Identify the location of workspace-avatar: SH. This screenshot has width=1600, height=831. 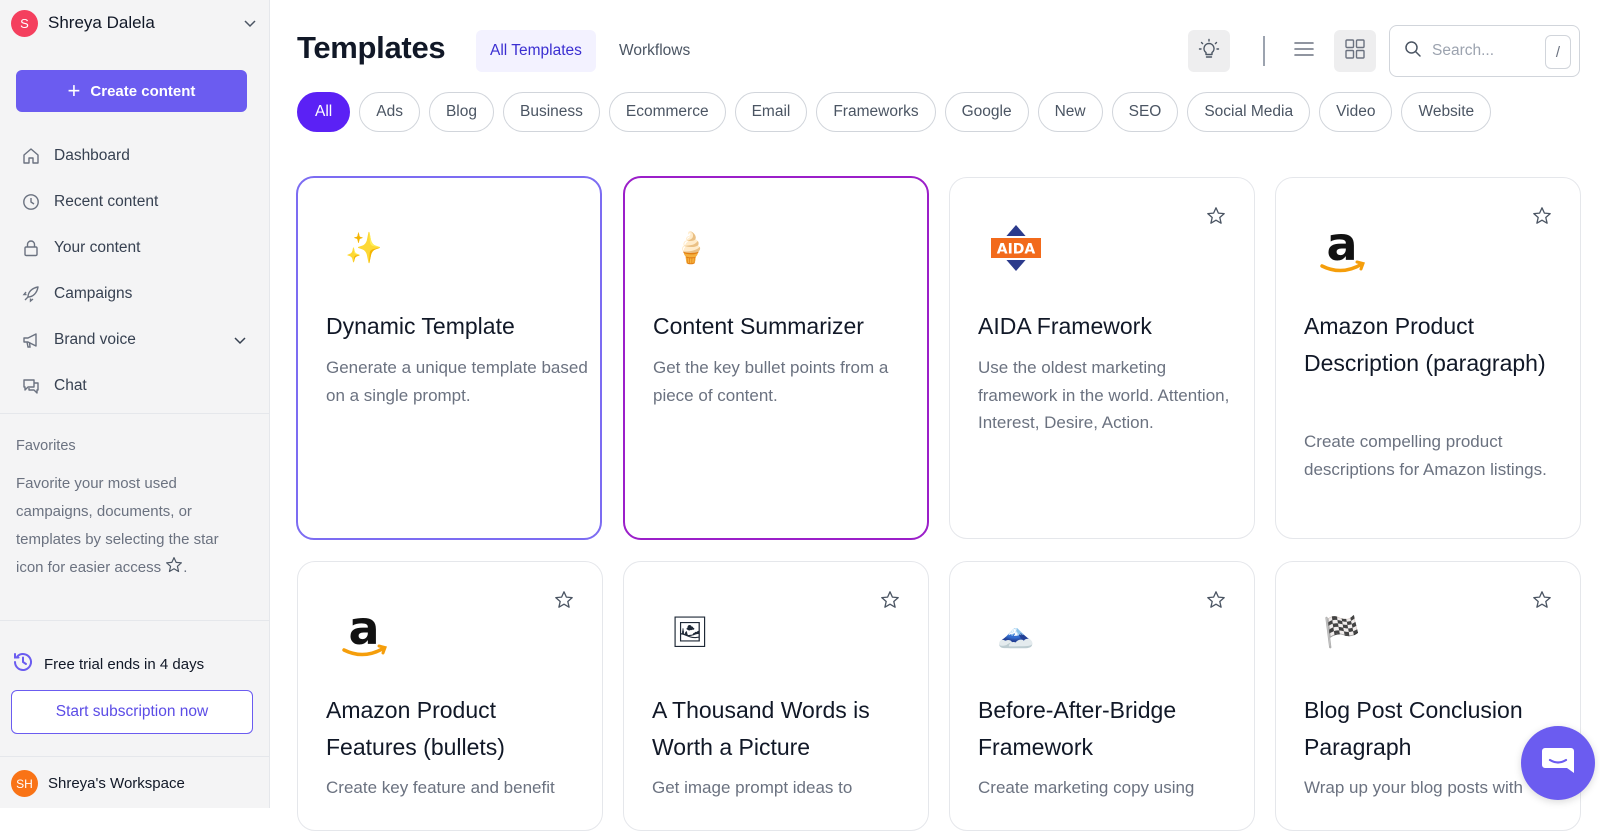
(24, 783).